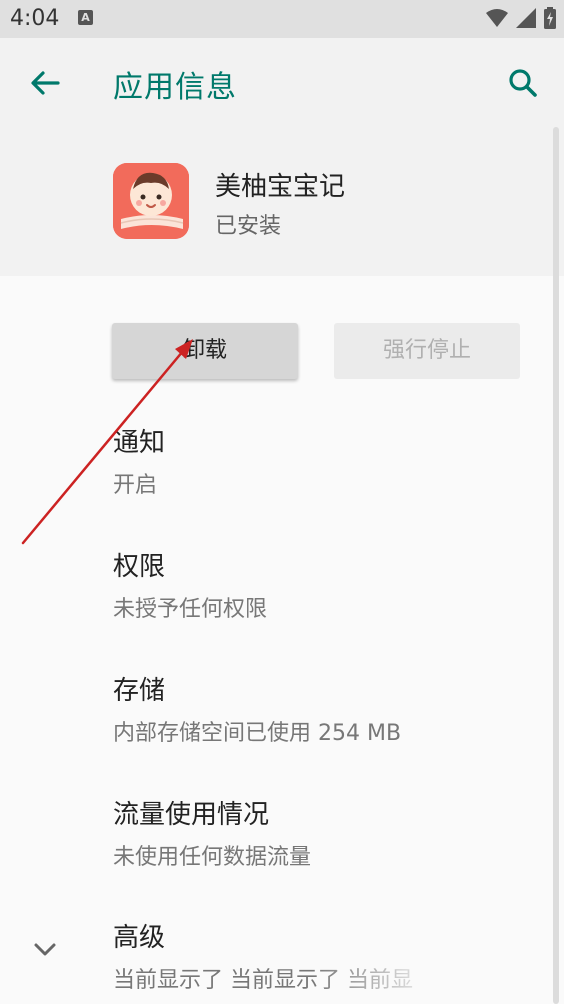 The width and height of the screenshot is (564, 1004). I want to click on status-icons, so click(521, 18).